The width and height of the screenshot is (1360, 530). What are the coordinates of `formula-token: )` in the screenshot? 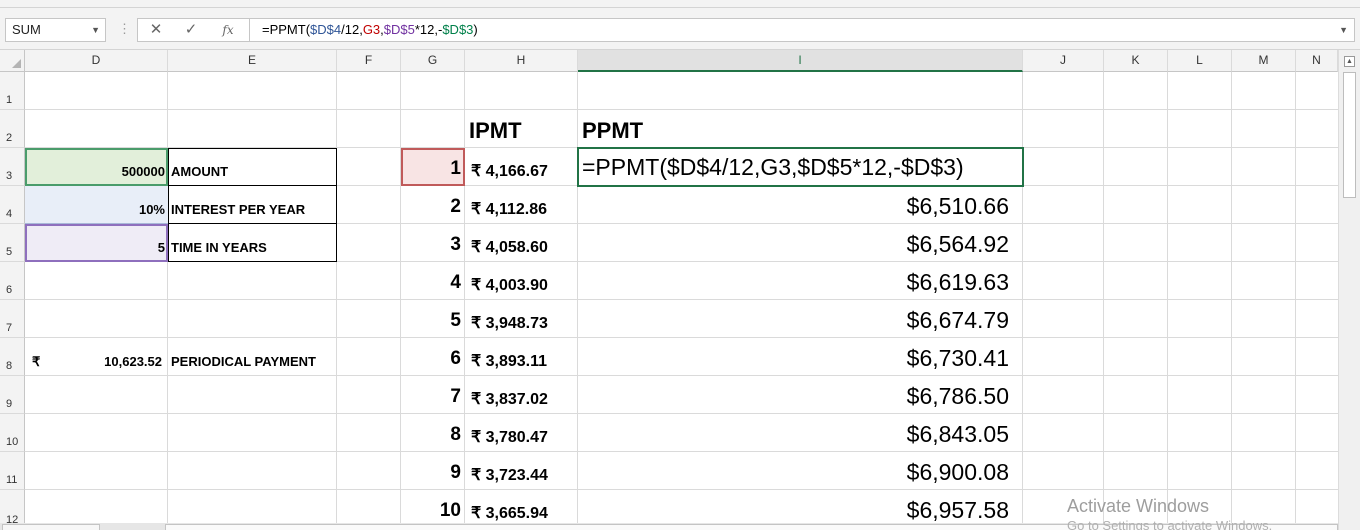 It's located at (475, 29).